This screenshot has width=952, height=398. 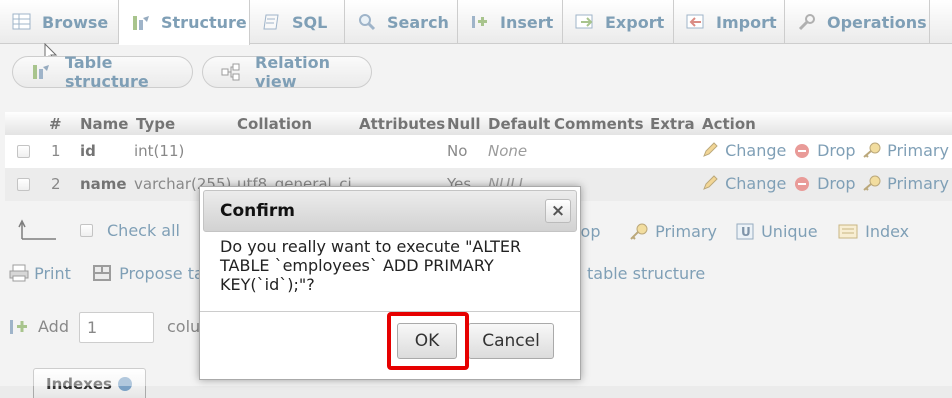 What do you see at coordinates (511, 341) in the screenshot?
I see `cancel-button: Cancel` at bounding box center [511, 341].